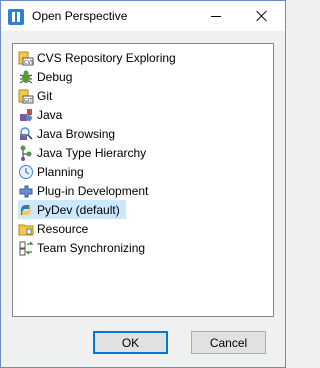 The width and height of the screenshot is (320, 368). Describe the element at coordinates (28, 101) in the screenshot. I see `svg-text: GIT` at that location.